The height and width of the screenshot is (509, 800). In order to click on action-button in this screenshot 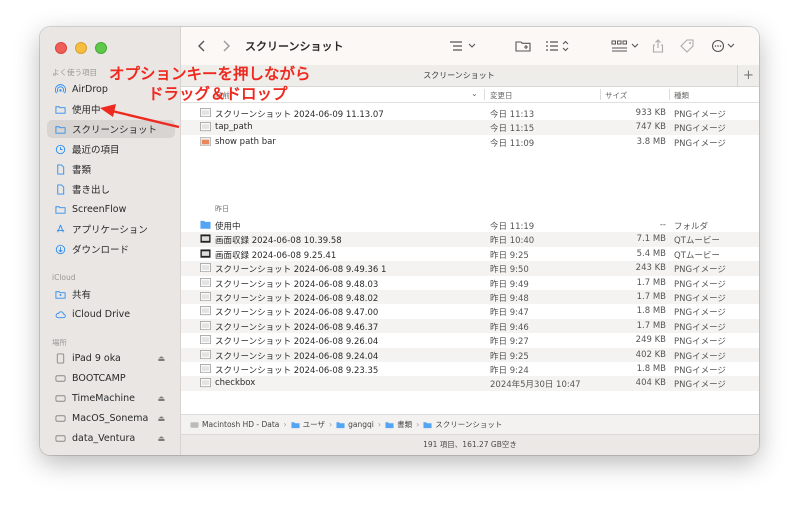, I will do `click(724, 46)`.